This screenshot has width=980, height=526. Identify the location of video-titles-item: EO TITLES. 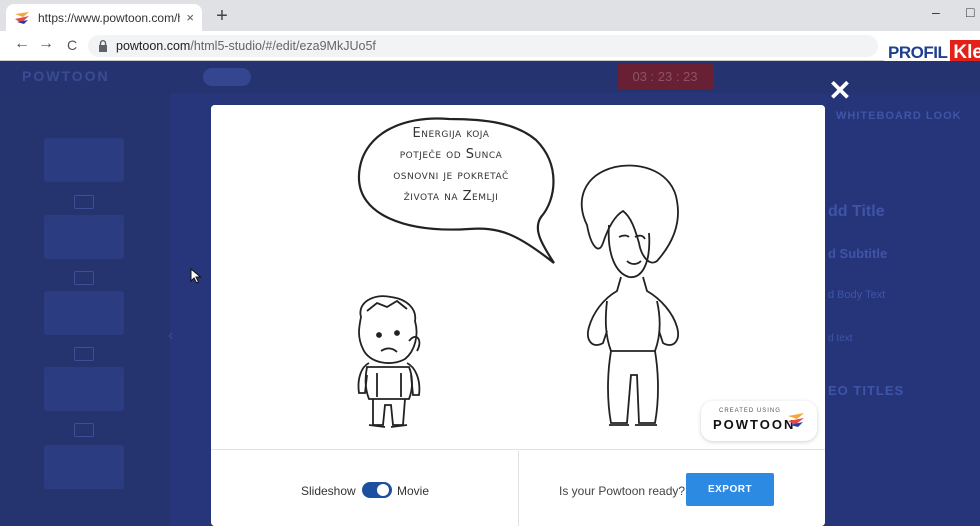
(866, 390).